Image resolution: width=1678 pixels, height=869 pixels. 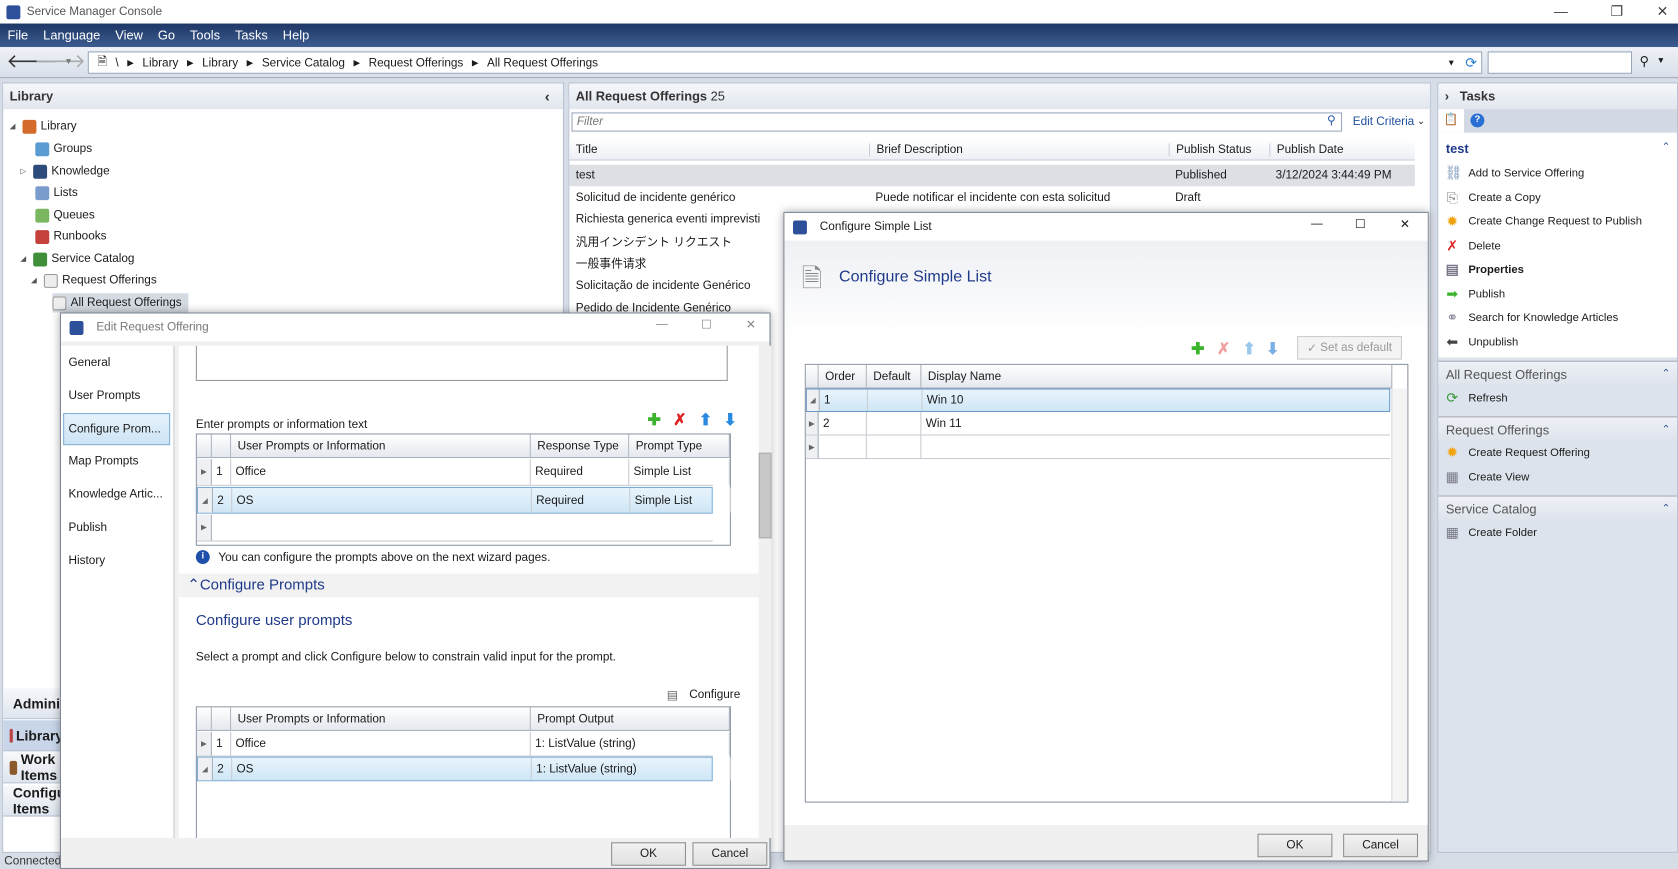 I want to click on nav-user-prompts: User Prompts, so click(x=104, y=396).